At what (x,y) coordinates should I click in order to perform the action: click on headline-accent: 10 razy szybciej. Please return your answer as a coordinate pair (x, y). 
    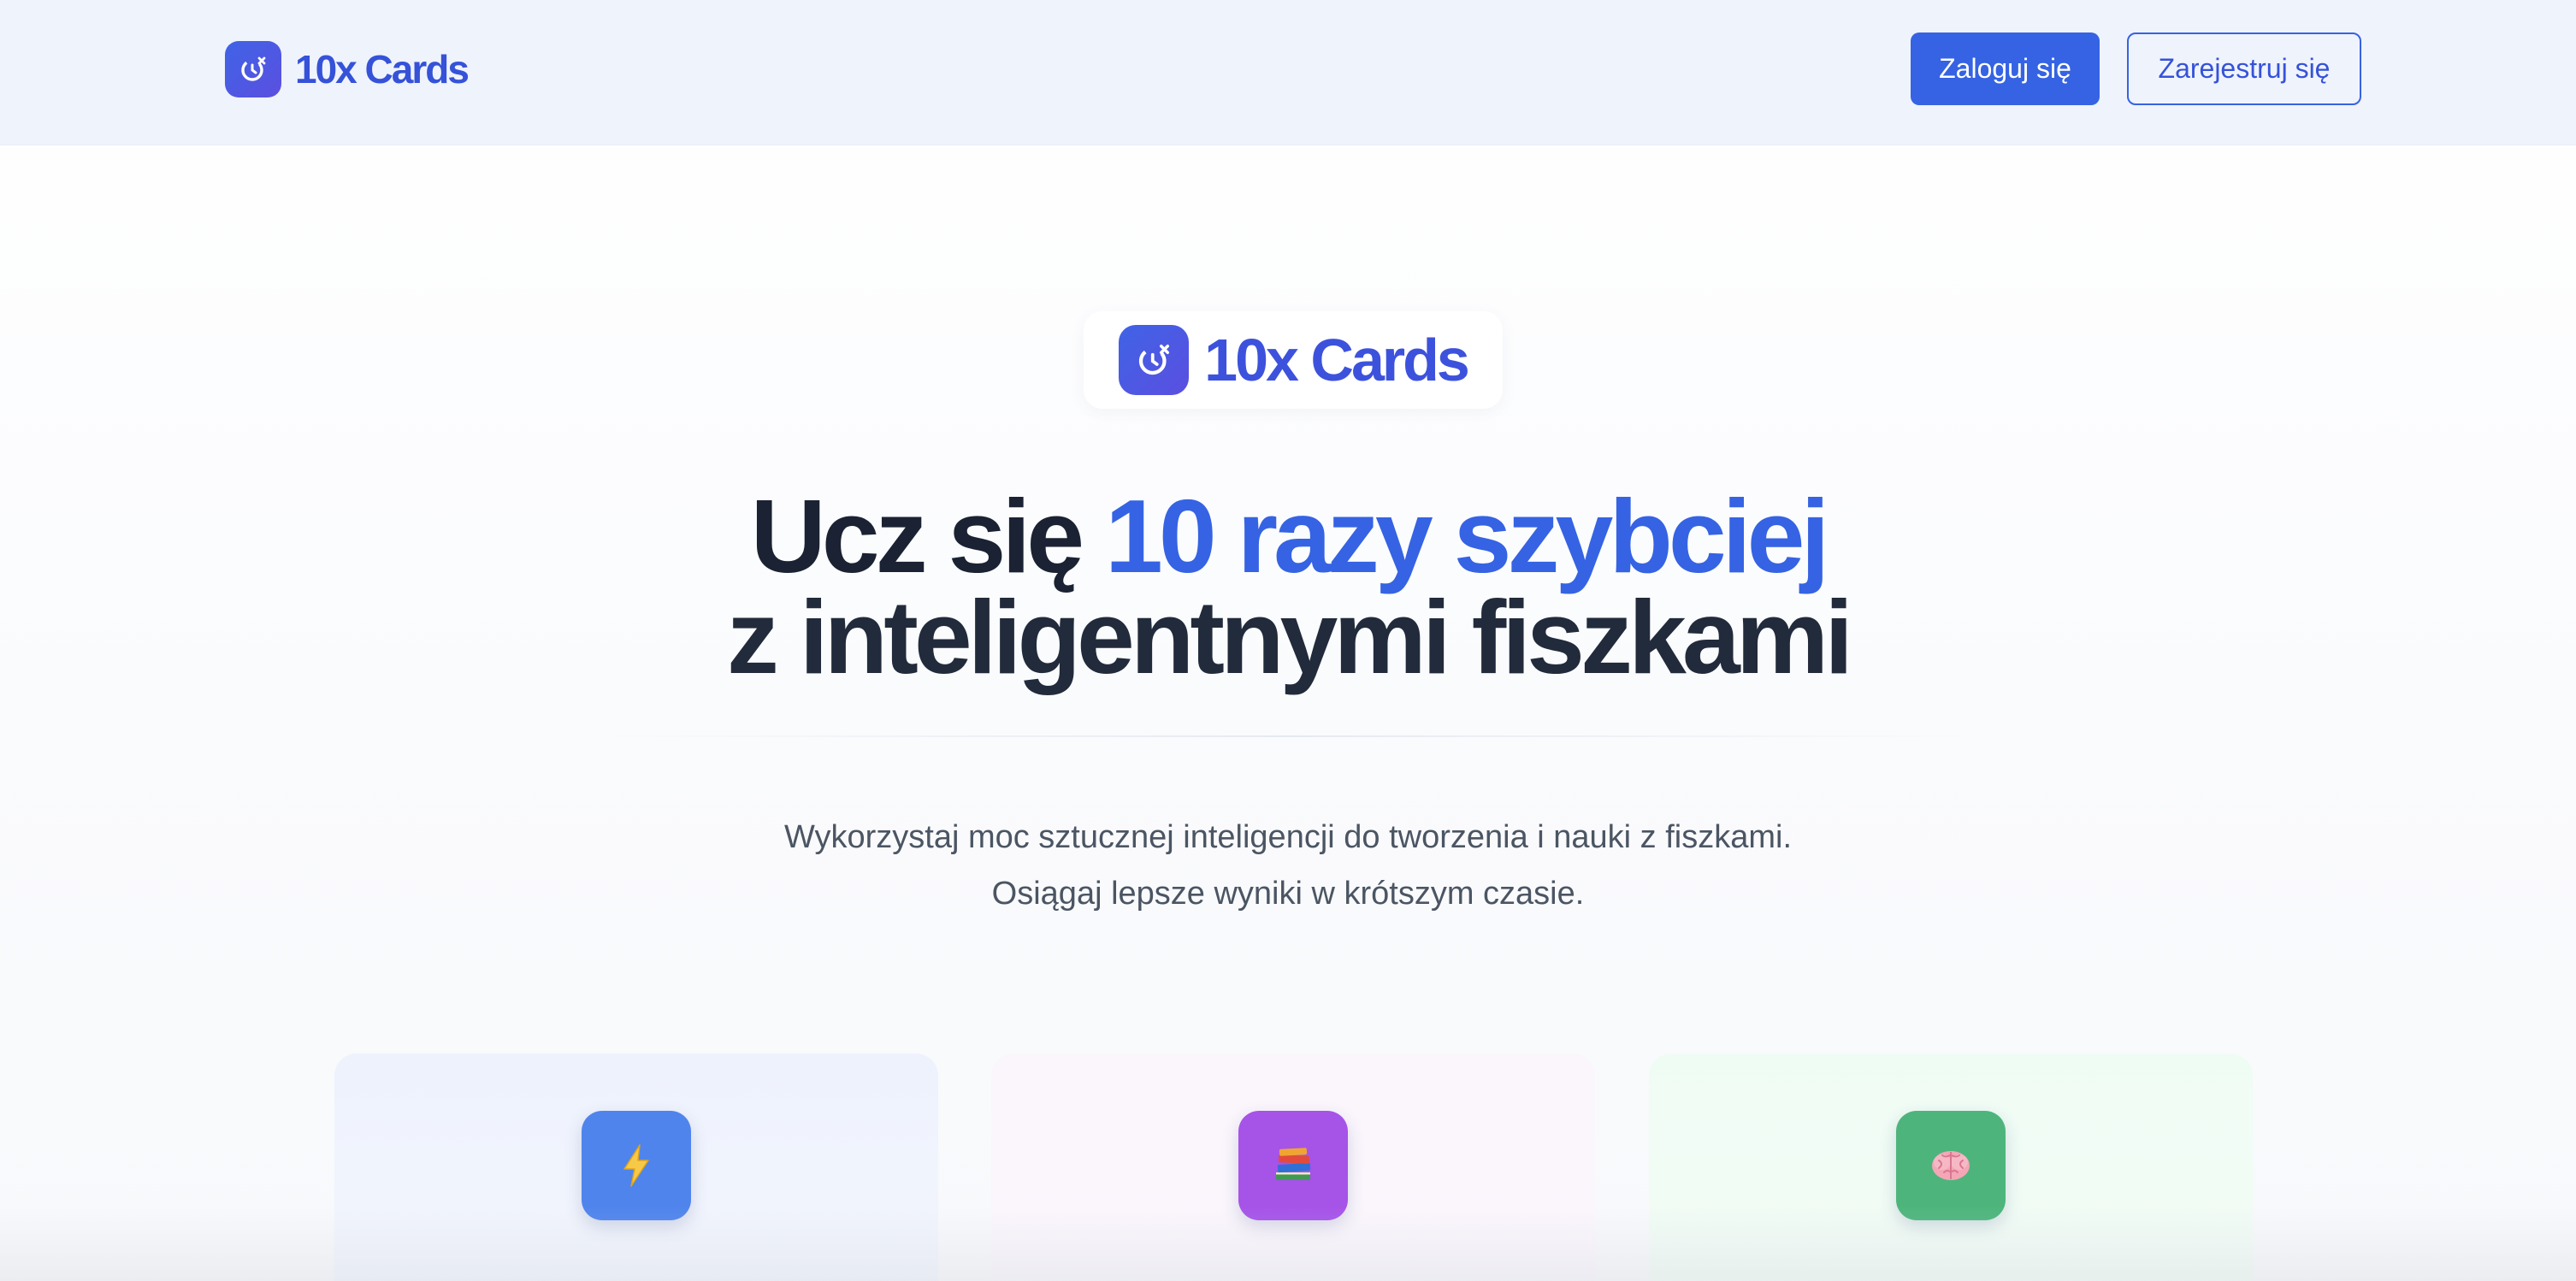
    Looking at the image, I should click on (1466, 536).